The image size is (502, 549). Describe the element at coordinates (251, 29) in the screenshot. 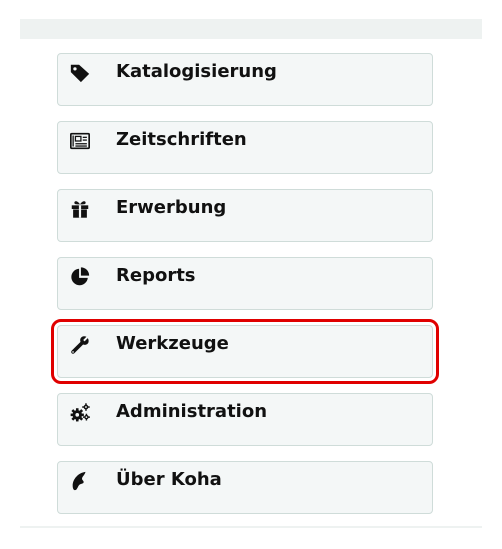

I see `top-header-strip` at that location.